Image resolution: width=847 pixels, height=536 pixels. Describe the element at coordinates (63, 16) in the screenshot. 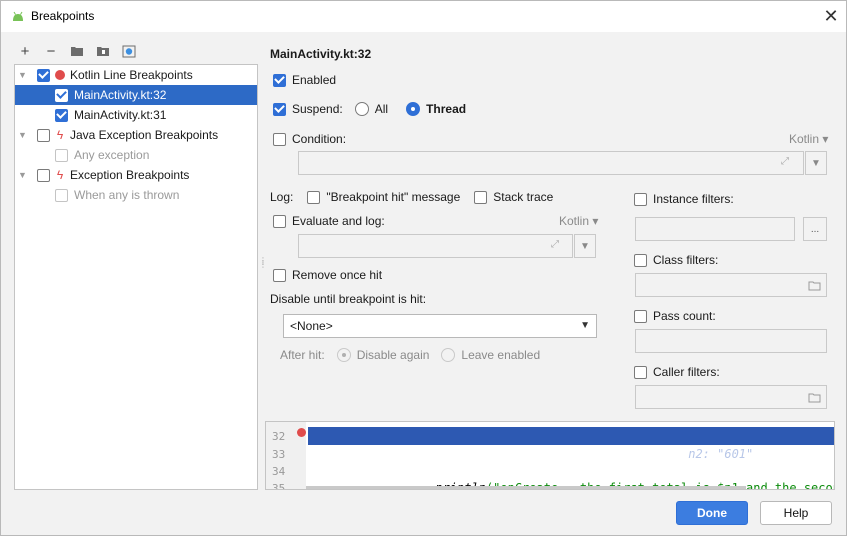

I see `window-title: Breakpoints` at that location.